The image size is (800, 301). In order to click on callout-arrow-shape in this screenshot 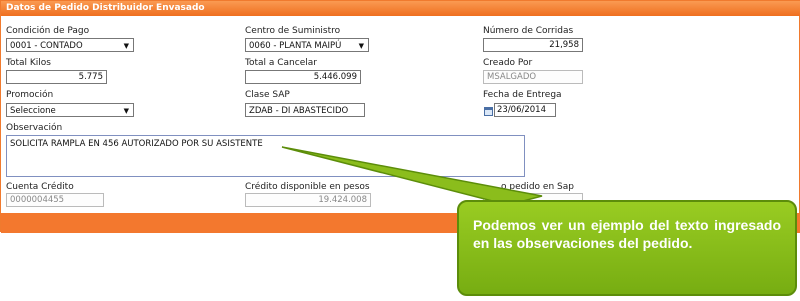, I will do `click(412, 176)`.